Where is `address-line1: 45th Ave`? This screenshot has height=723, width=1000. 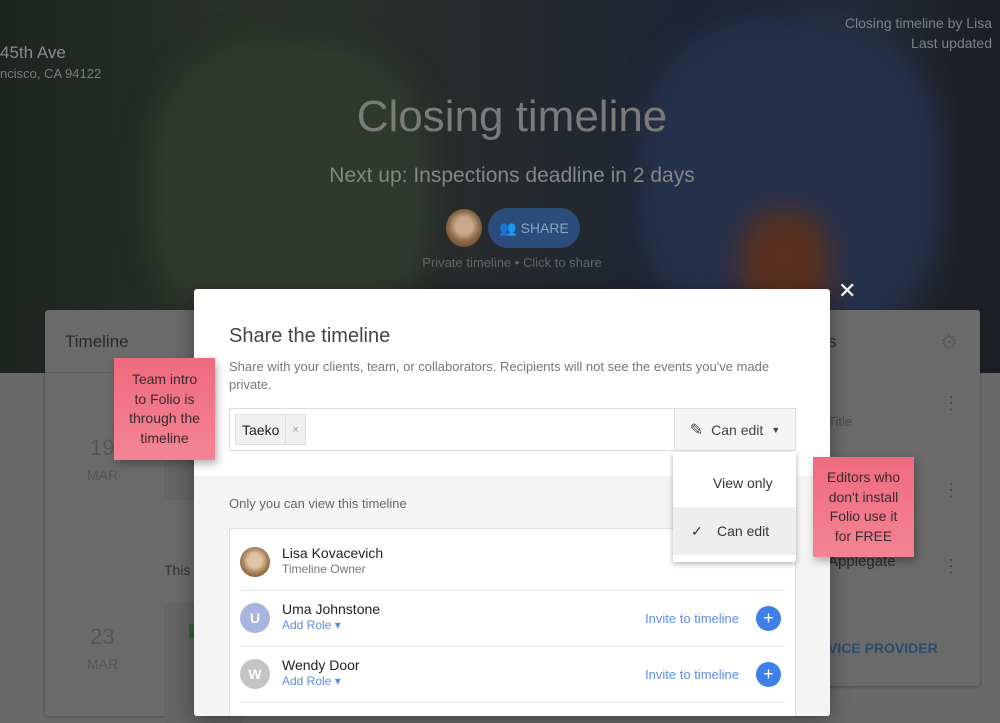 address-line1: 45th Ave is located at coordinates (33, 52).